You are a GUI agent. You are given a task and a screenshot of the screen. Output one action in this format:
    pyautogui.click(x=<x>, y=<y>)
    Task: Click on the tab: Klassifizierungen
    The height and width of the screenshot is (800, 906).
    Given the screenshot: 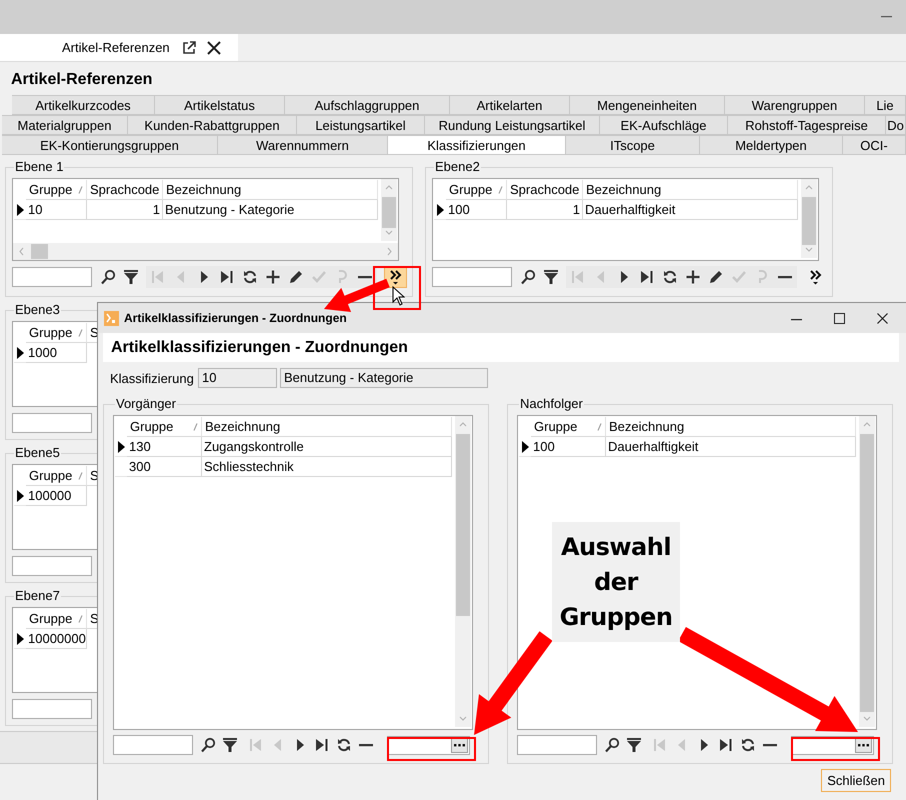 What is the action you would take?
    pyautogui.click(x=477, y=145)
    